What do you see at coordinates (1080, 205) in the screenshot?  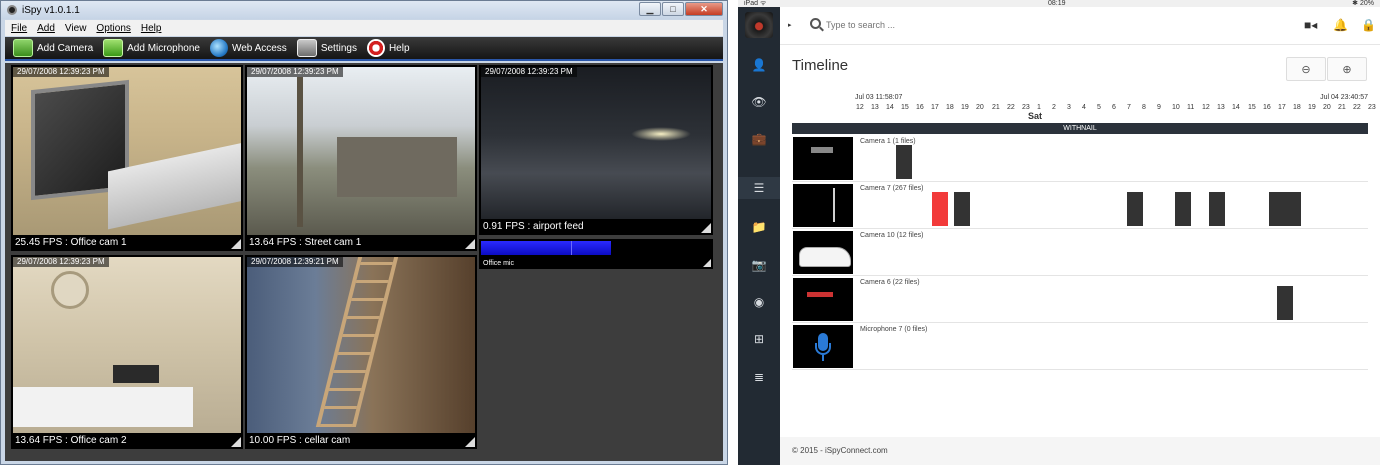 I see `timeline-row: Camera 7 (267 files)` at bounding box center [1080, 205].